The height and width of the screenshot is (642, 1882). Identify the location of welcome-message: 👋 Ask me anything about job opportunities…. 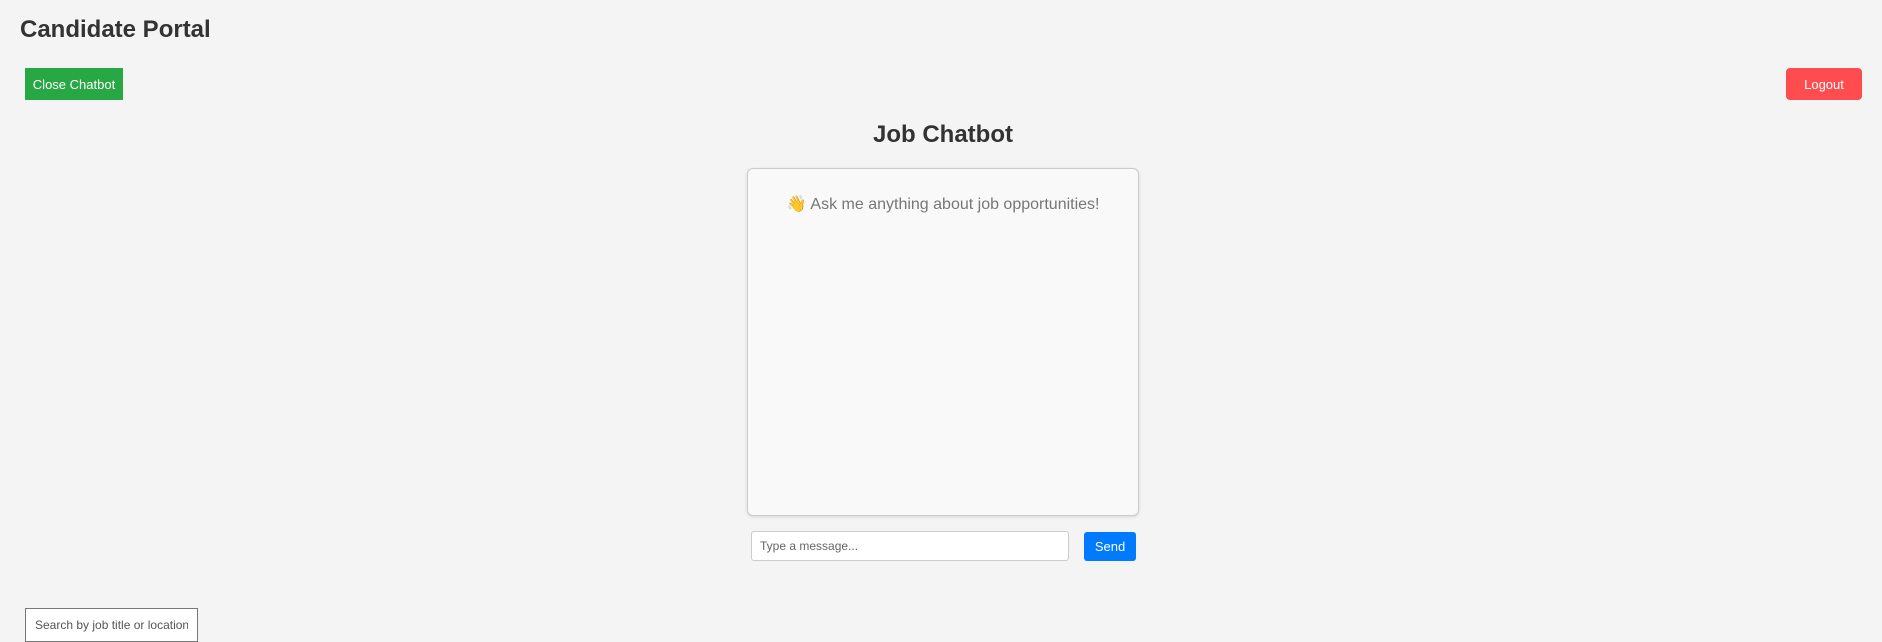
(943, 205).